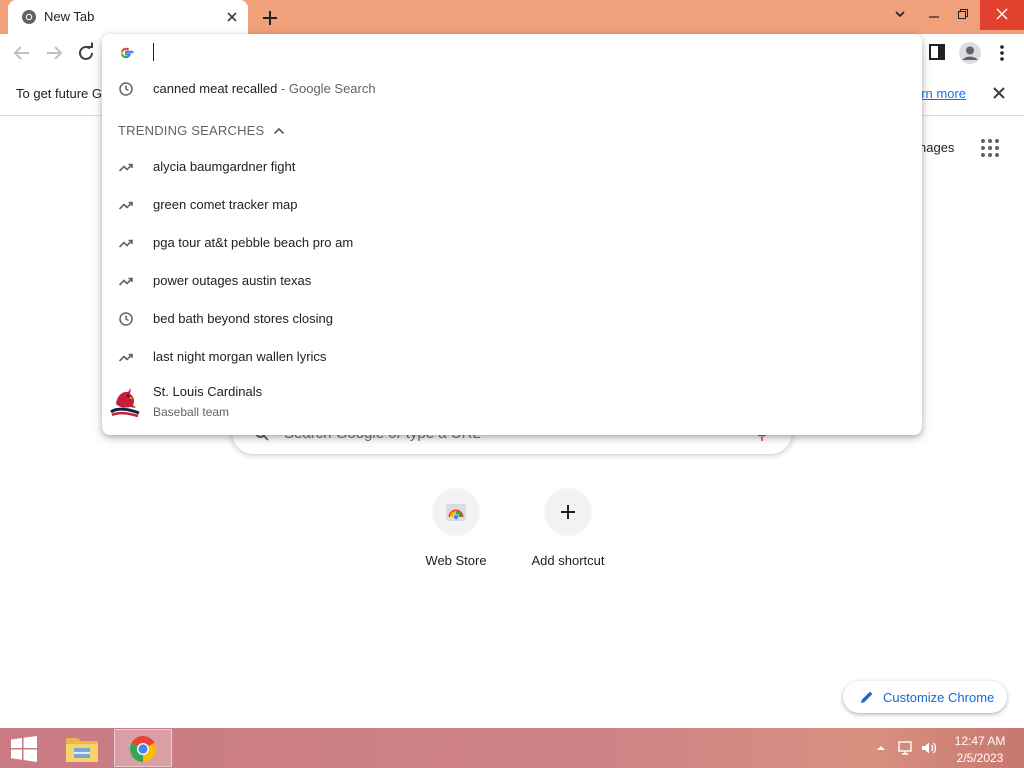  What do you see at coordinates (243, 318) in the screenshot?
I see `suggestion-text: bed bath beyond stores closing` at bounding box center [243, 318].